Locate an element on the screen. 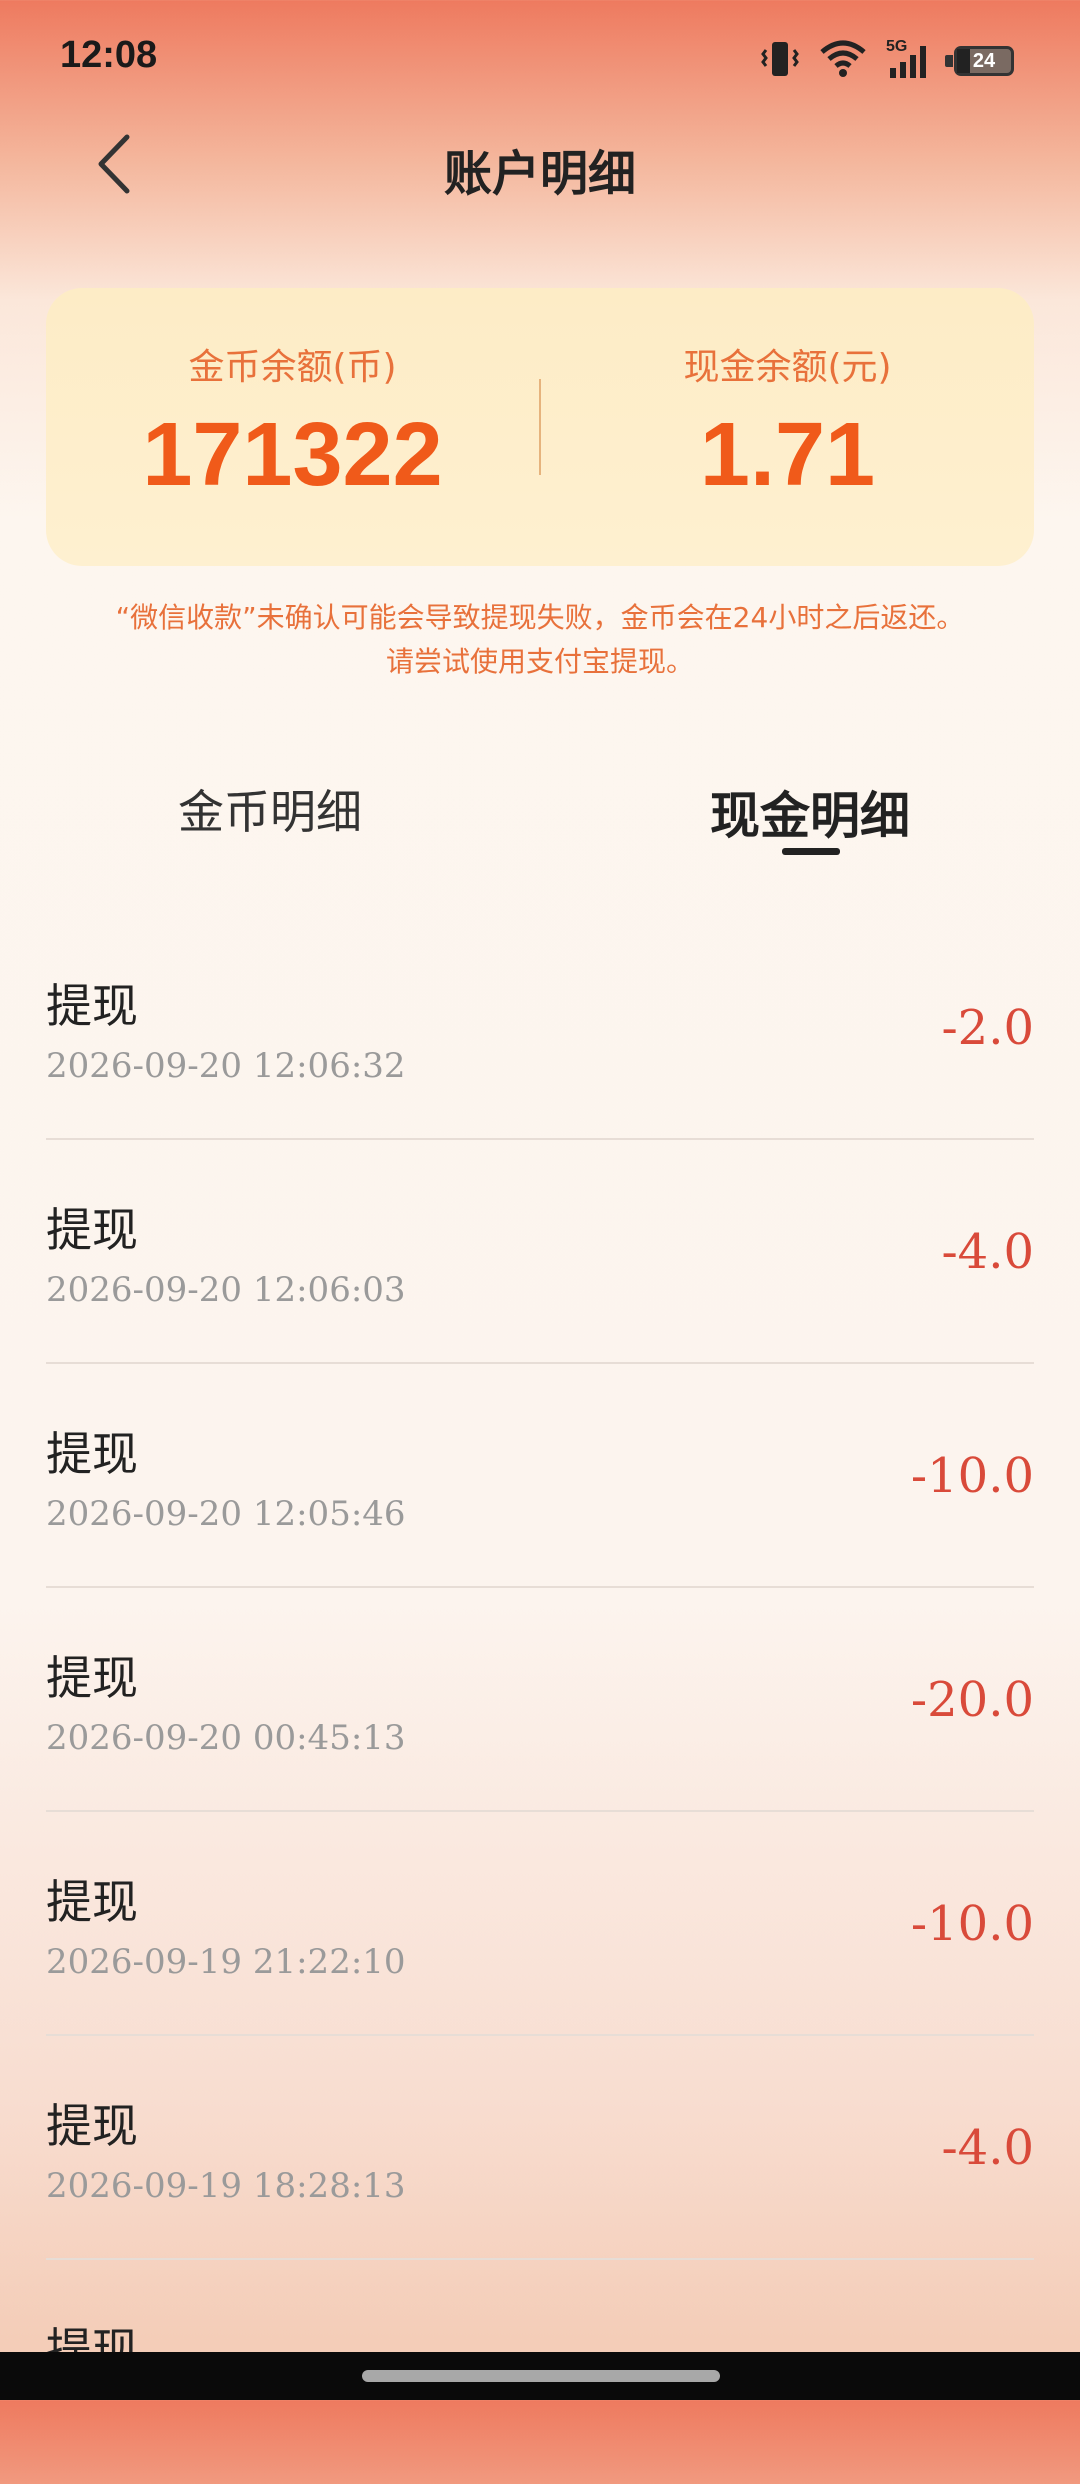 The height and width of the screenshot is (2484, 1080). list-item: 提现 2026-09-19 18:28:13 -4.0 is located at coordinates (540, 2148).